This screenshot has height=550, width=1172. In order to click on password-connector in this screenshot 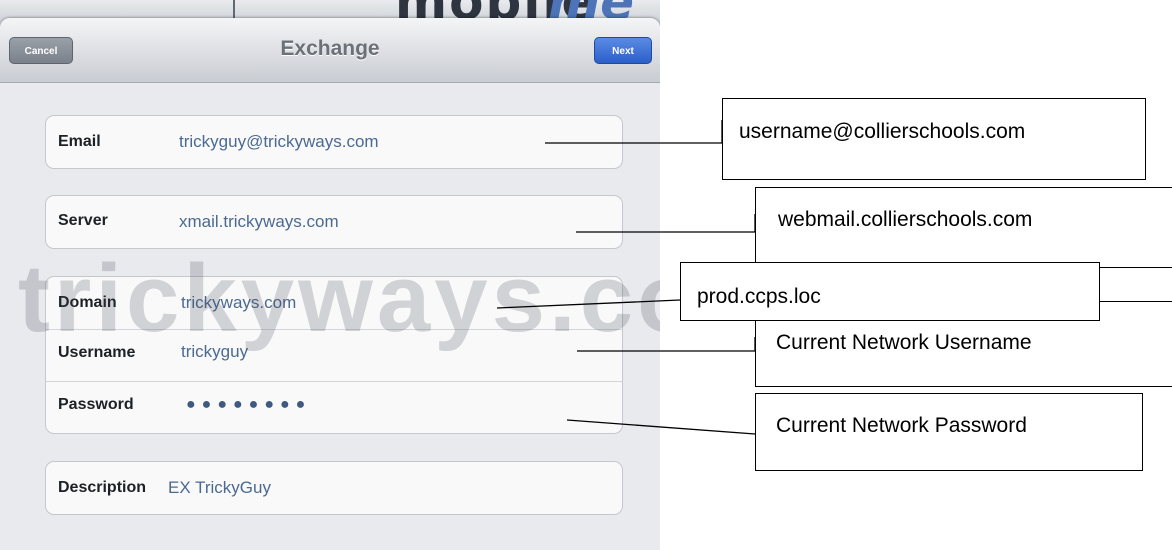, I will do `click(661, 427)`.